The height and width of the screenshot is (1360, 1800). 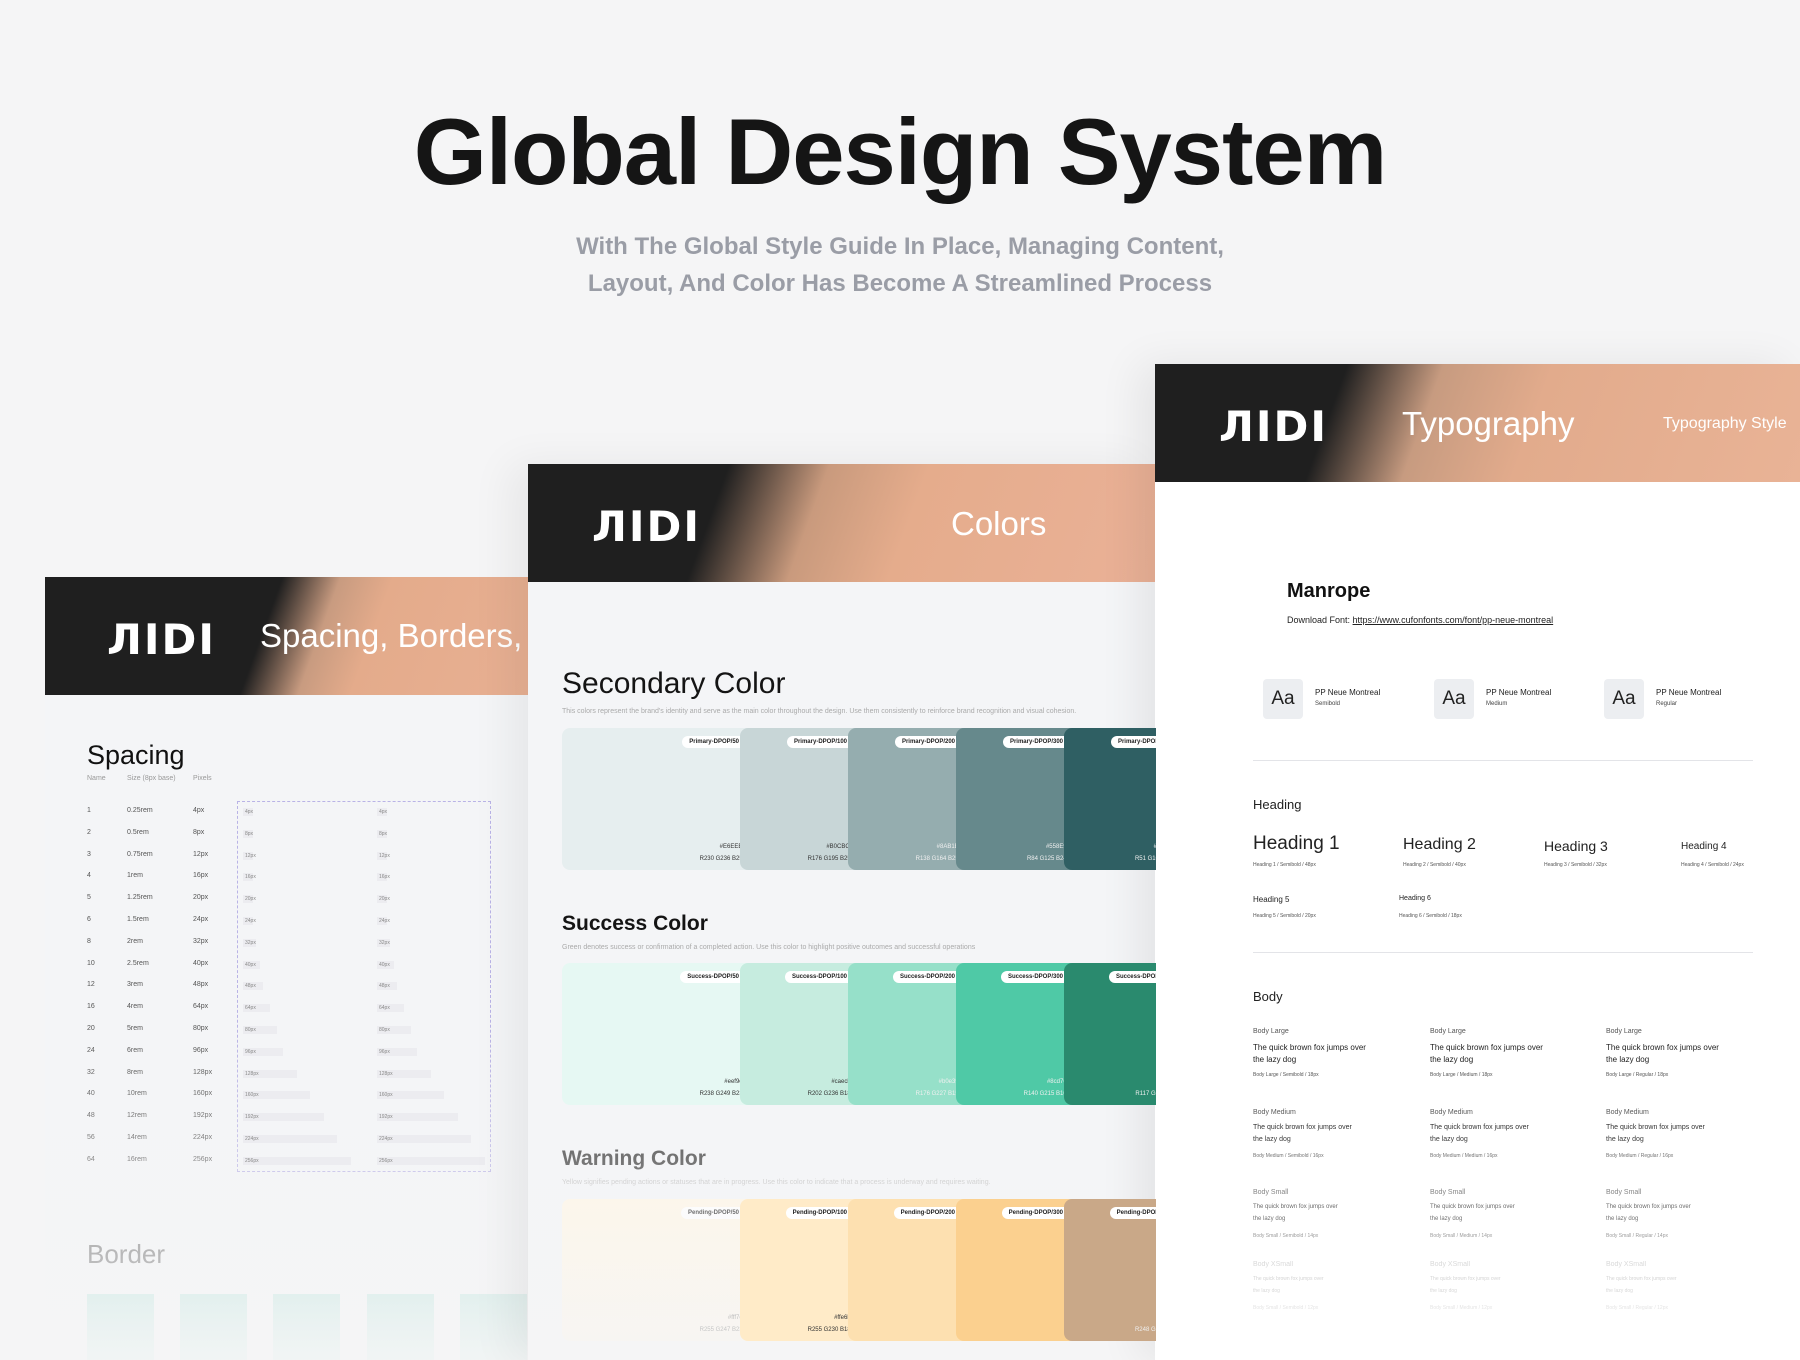 I want to click on spacing-header-name: Name, so click(x=96, y=778).